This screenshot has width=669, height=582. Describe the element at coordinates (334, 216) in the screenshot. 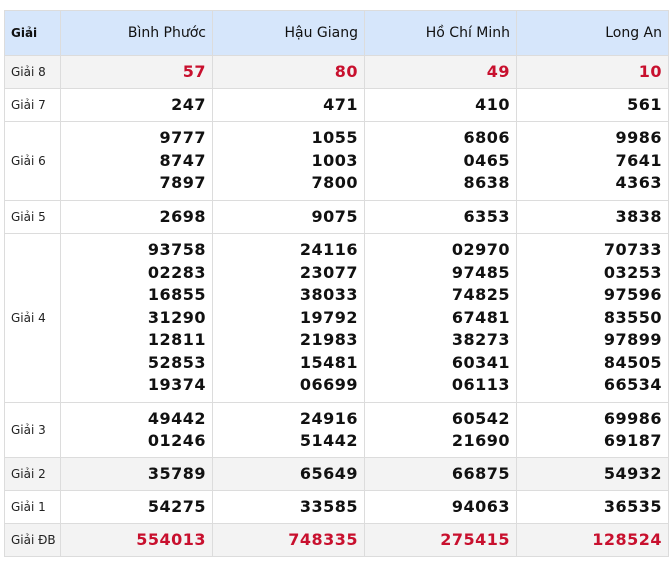

I see `result-number: 9075` at that location.